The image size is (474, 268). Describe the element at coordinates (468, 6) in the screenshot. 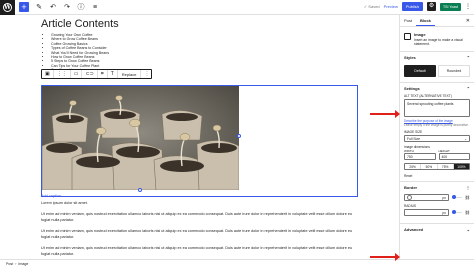

I see `options-menu-icon: ⋮` at that location.